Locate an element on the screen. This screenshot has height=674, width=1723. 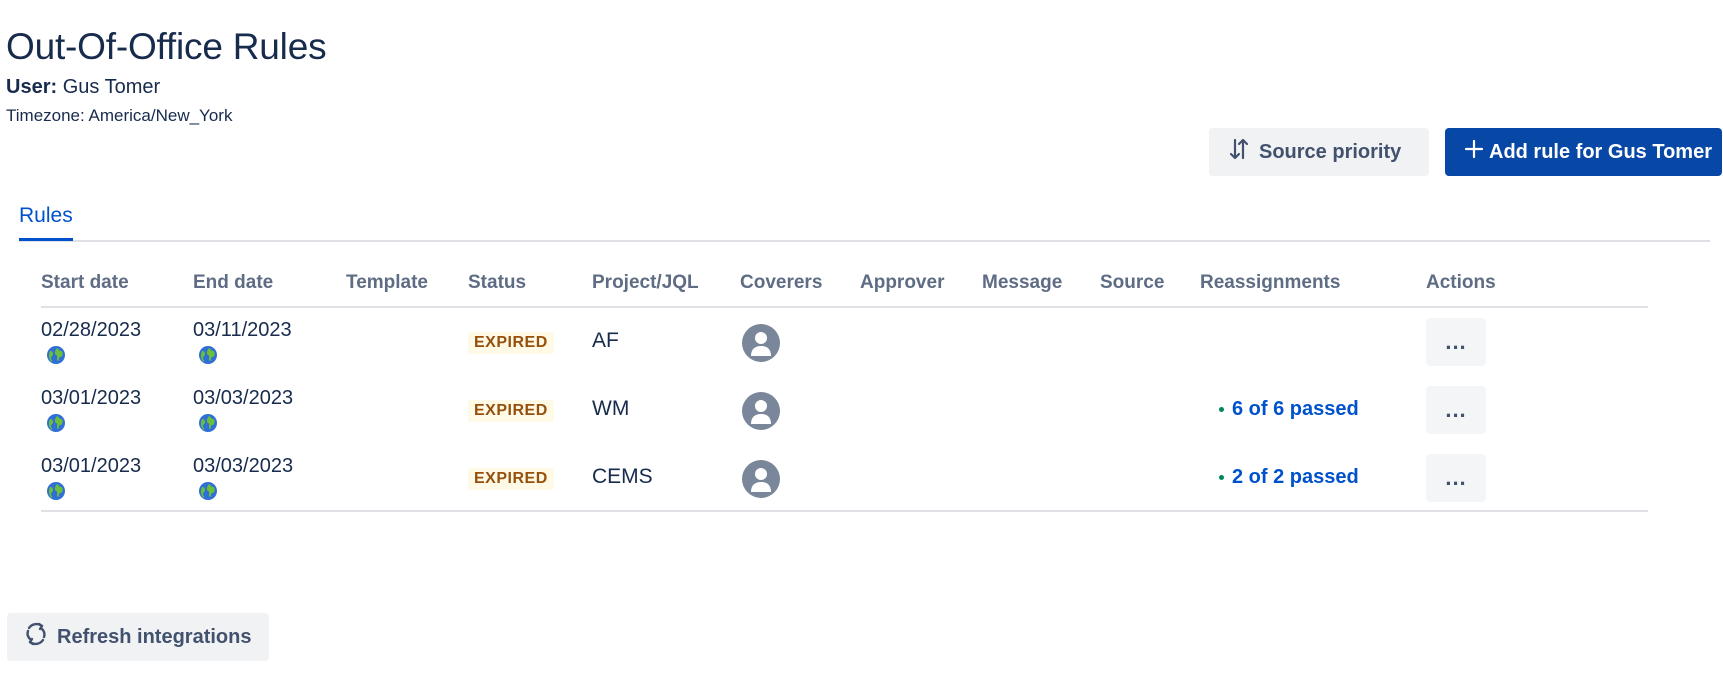
refresh-integrations-label: Refresh integrations is located at coordinates (154, 636).